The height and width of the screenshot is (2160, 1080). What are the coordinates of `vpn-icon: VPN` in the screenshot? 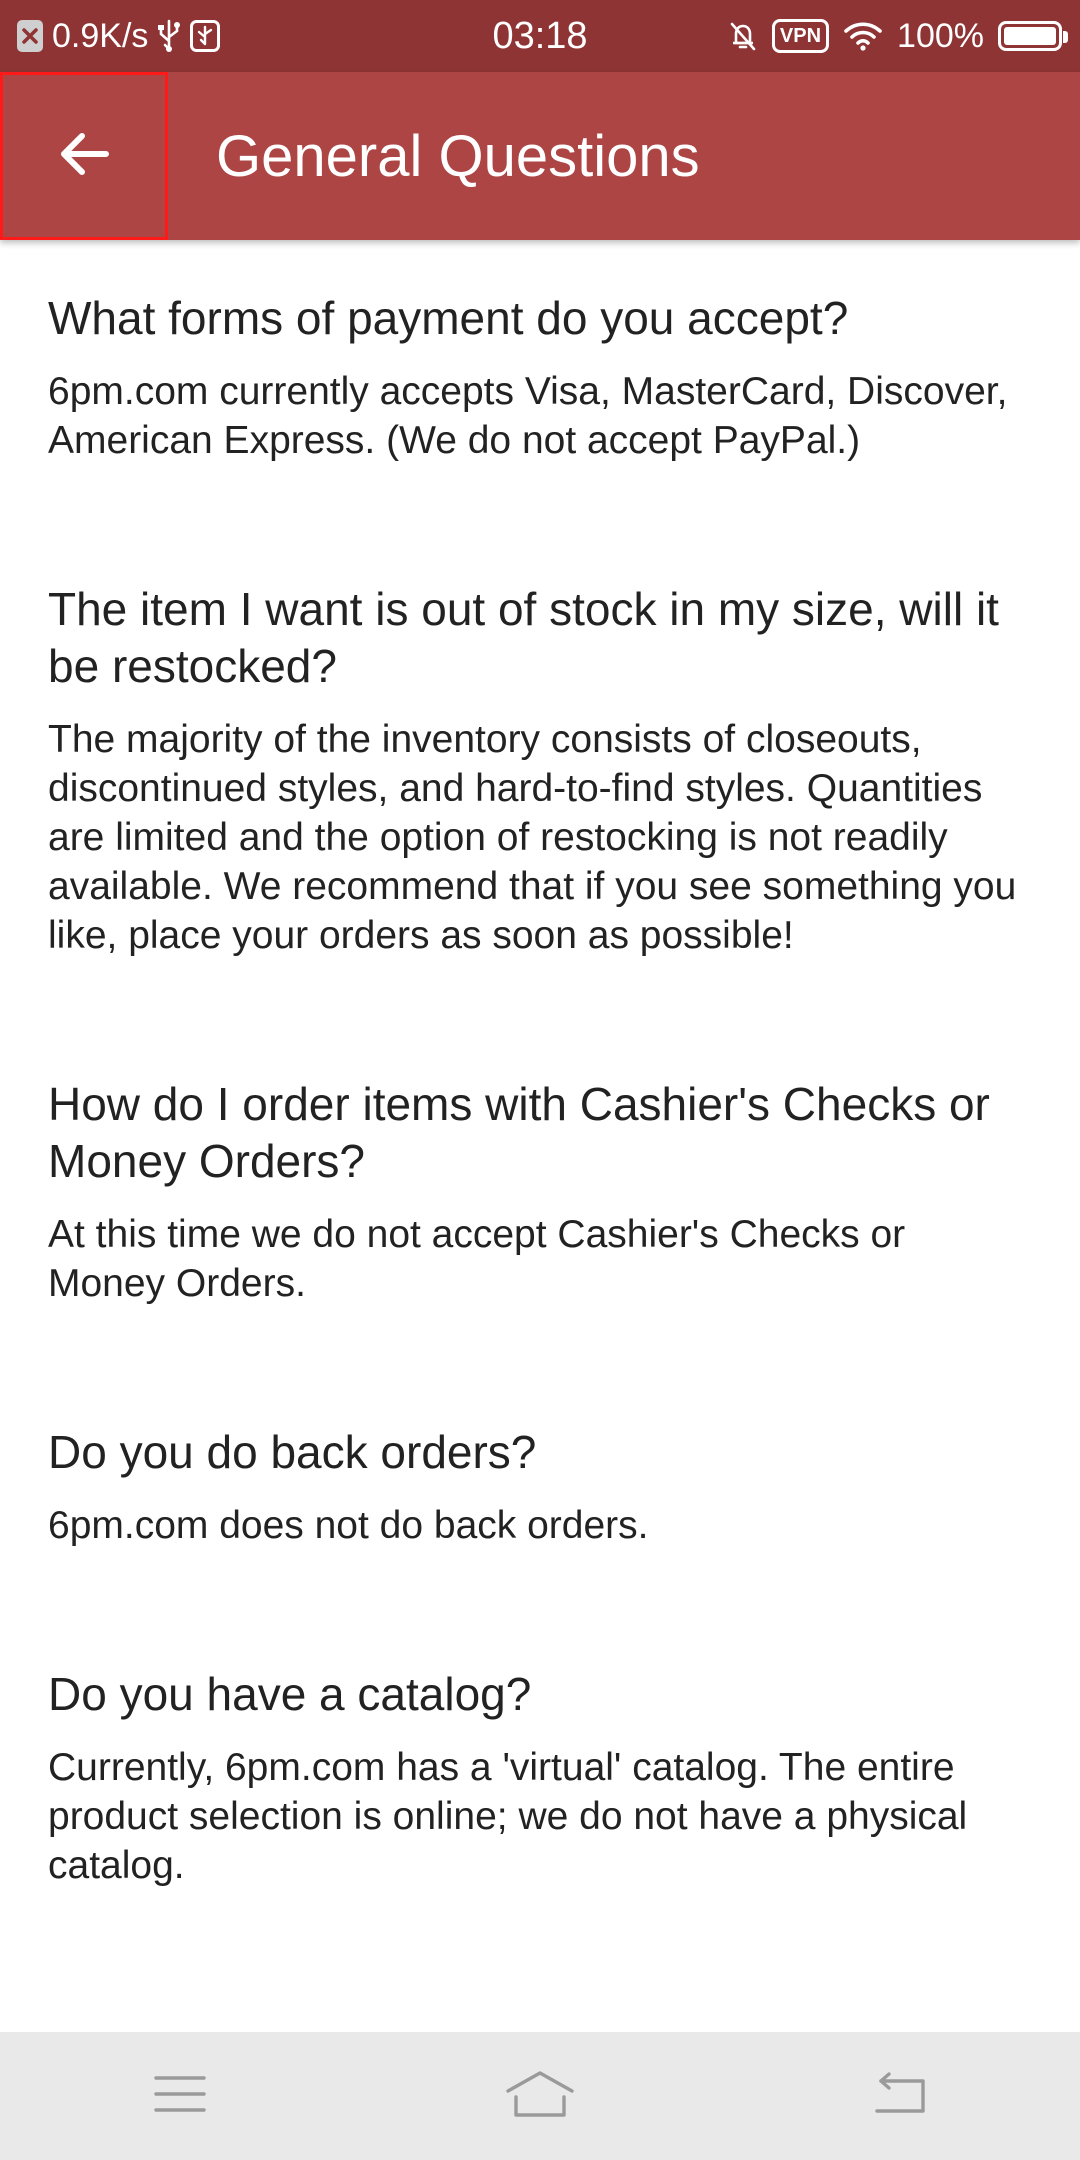 It's located at (800, 36).